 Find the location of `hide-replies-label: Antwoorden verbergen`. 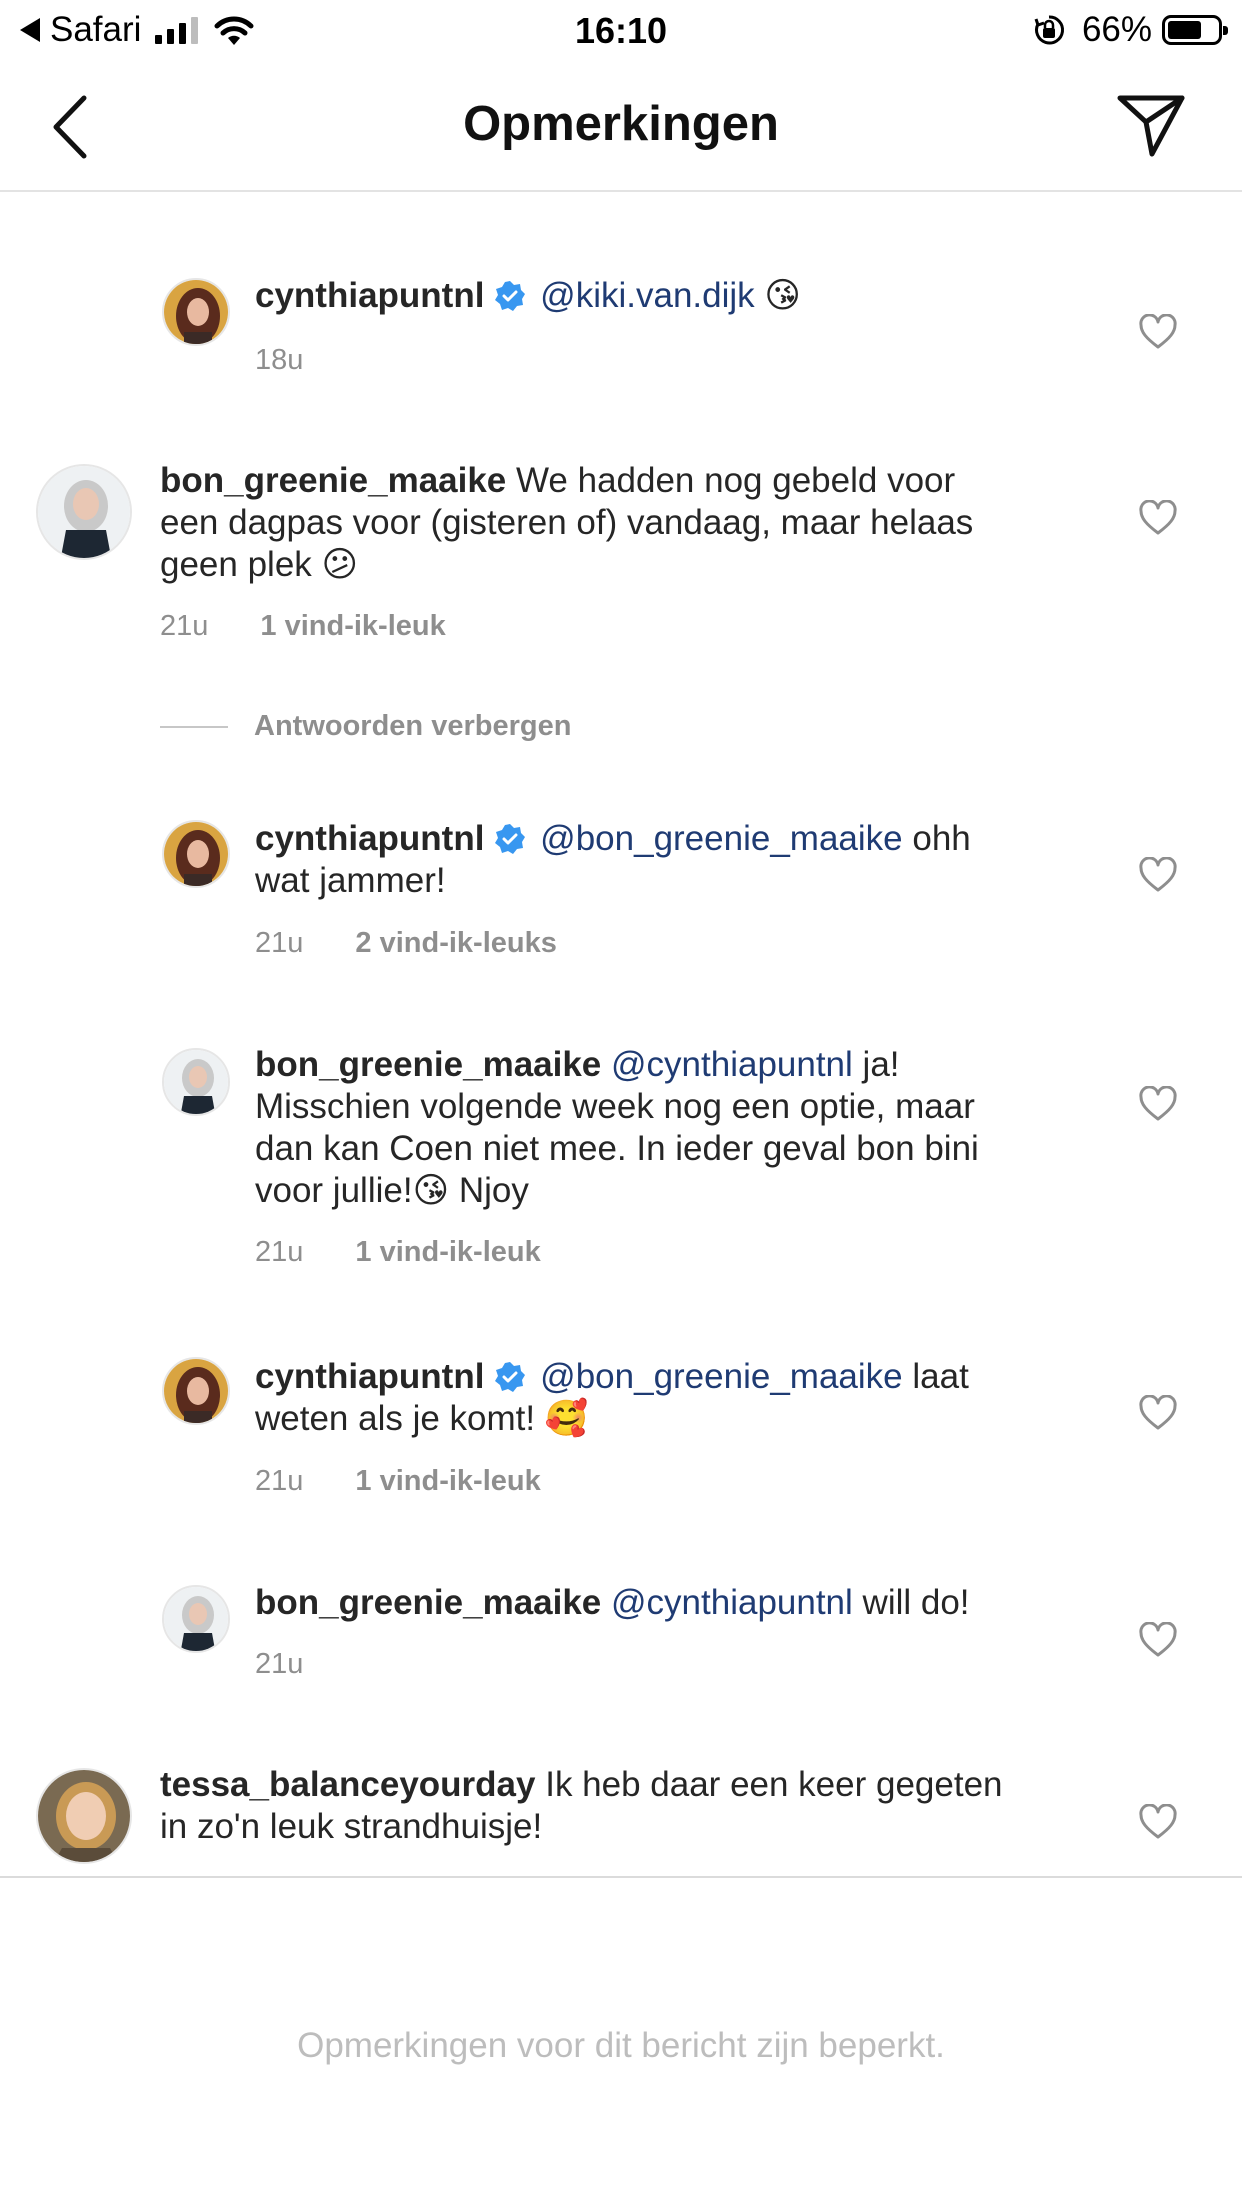

hide-replies-label: Antwoorden verbergen is located at coordinates (413, 726).